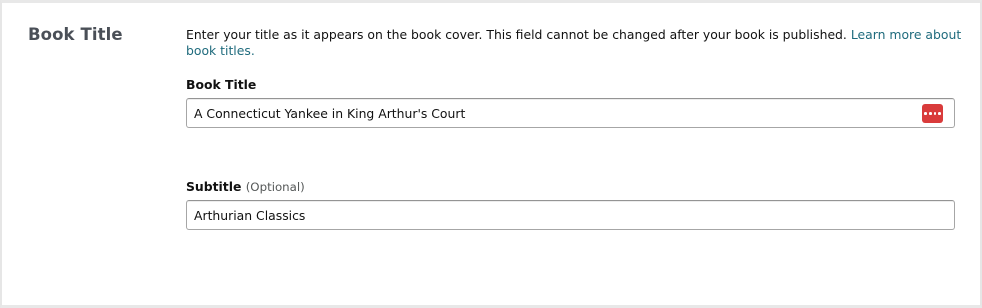  What do you see at coordinates (570, 113) in the screenshot?
I see `book-title-input` at bounding box center [570, 113].